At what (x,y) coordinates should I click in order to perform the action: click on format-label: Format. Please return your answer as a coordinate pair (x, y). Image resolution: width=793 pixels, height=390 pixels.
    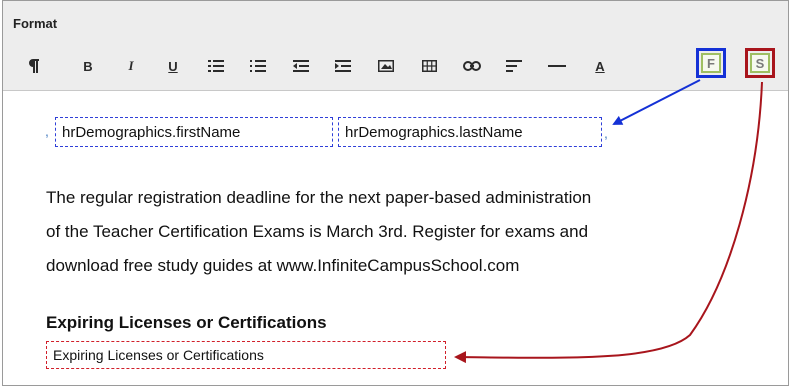
    Looking at the image, I should click on (35, 23).